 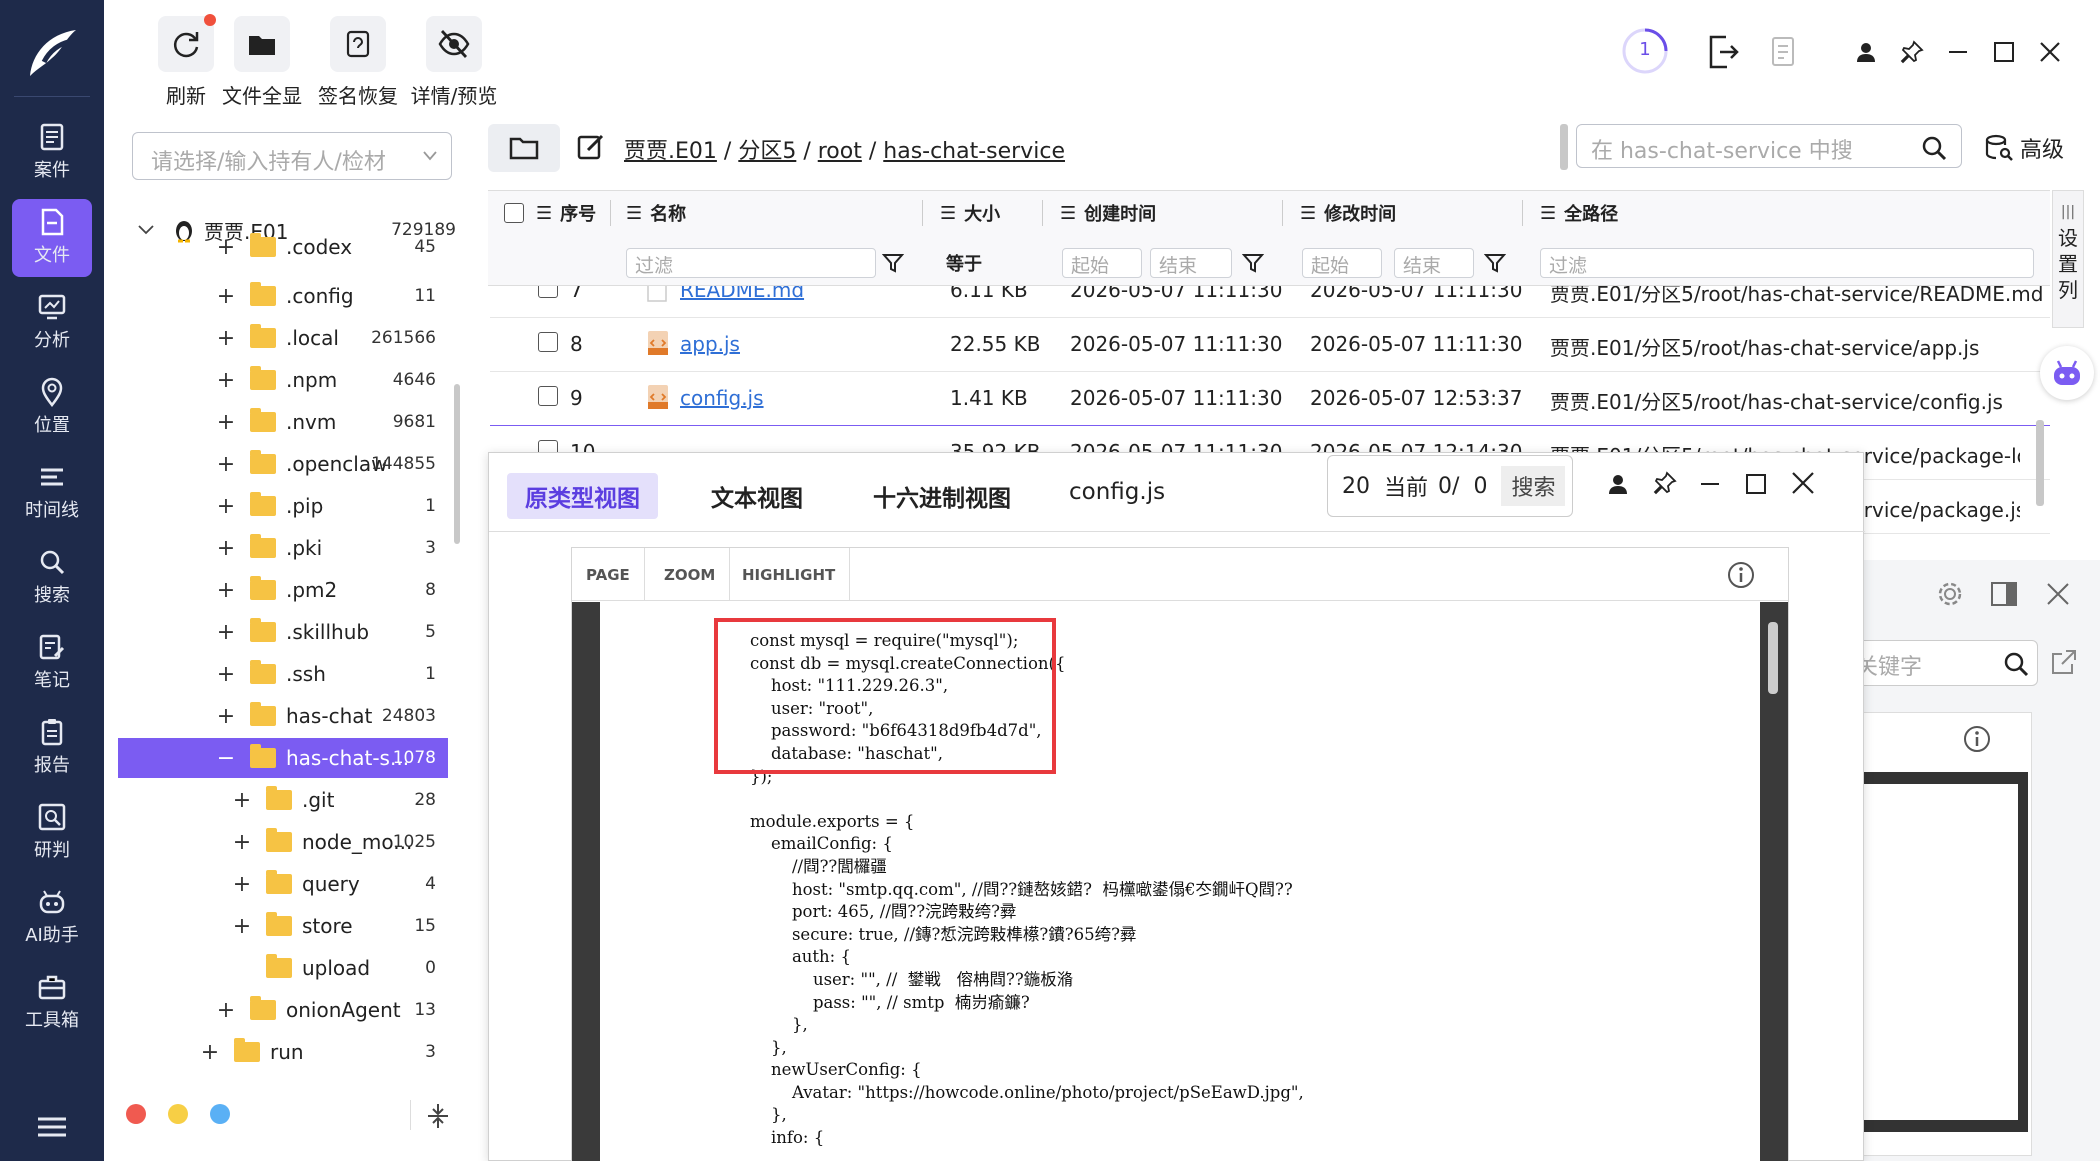 What do you see at coordinates (690, 574) in the screenshot?
I see `viewer-zoom-button: ZOOM` at bounding box center [690, 574].